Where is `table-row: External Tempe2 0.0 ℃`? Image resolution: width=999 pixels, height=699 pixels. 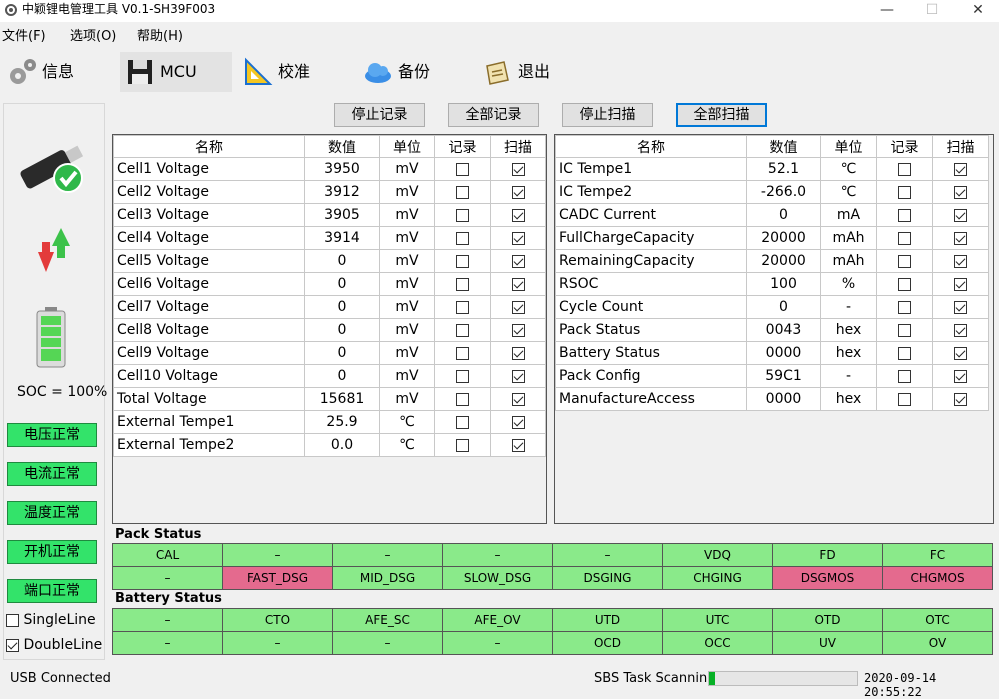
table-row: External Tempe2 0.0 ℃ is located at coordinates (329, 445).